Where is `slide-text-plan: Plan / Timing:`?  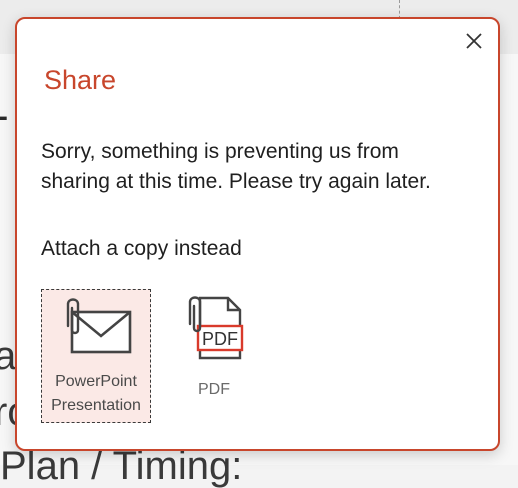
slide-text-plan: Plan / Timing: is located at coordinates (121, 466).